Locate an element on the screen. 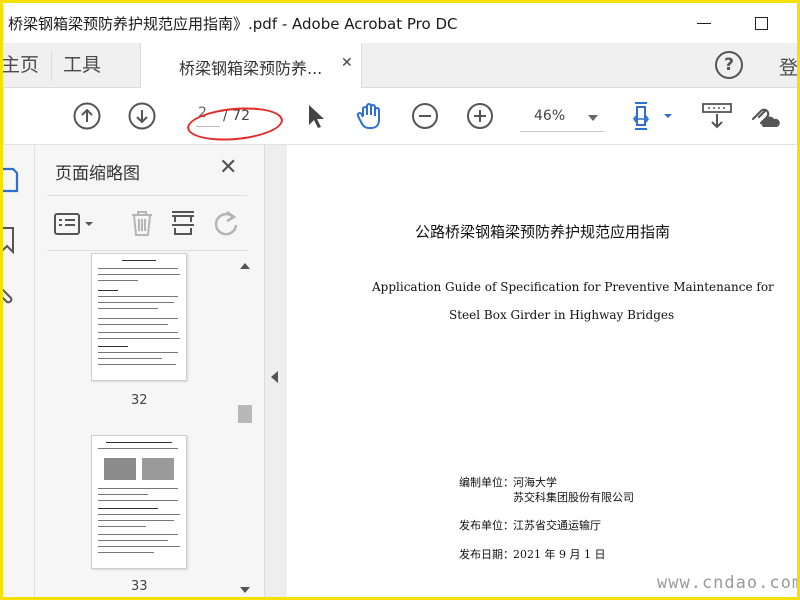 The height and width of the screenshot is (600, 800). scroll-down-icon is located at coordinates (245, 590).